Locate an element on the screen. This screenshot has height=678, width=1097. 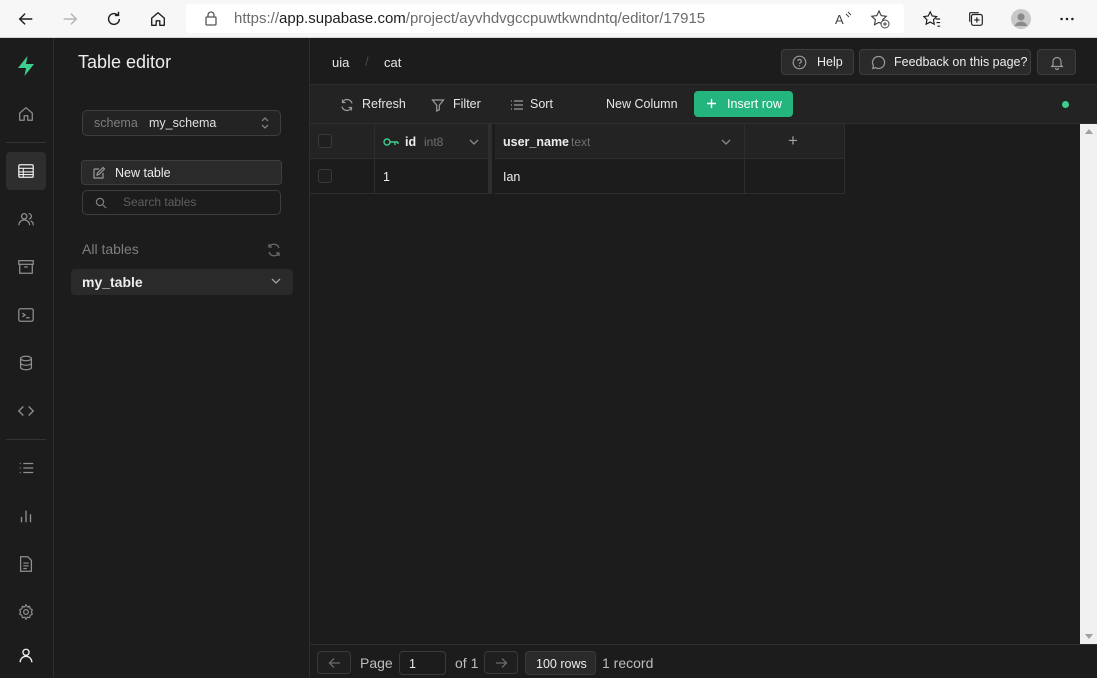
nav-reports is located at coordinates (26, 516).